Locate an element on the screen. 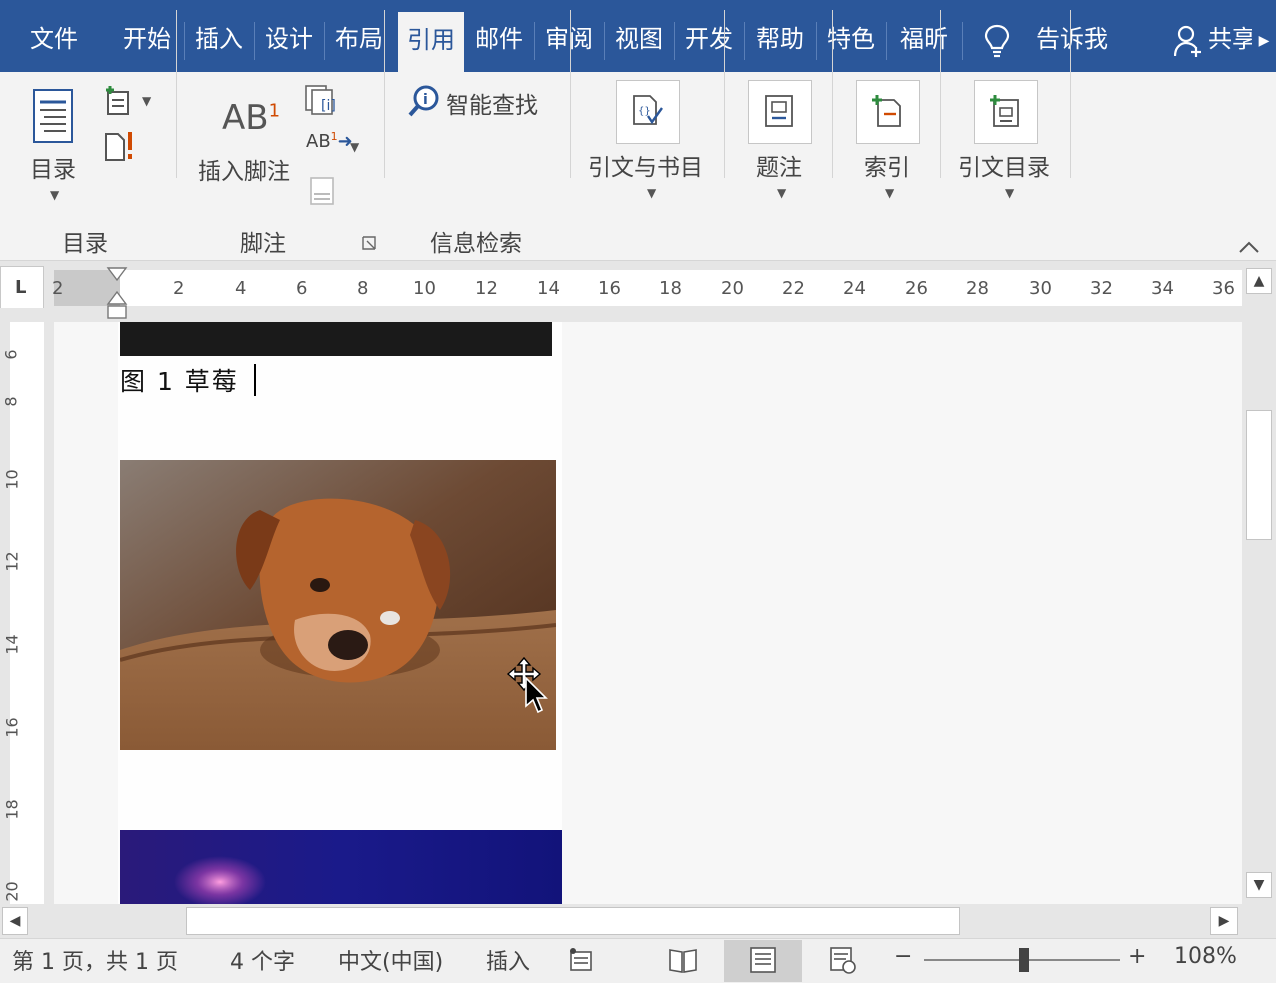 This screenshot has width=1276, height=983. zoom-level: 108% is located at coordinates (1205, 956).